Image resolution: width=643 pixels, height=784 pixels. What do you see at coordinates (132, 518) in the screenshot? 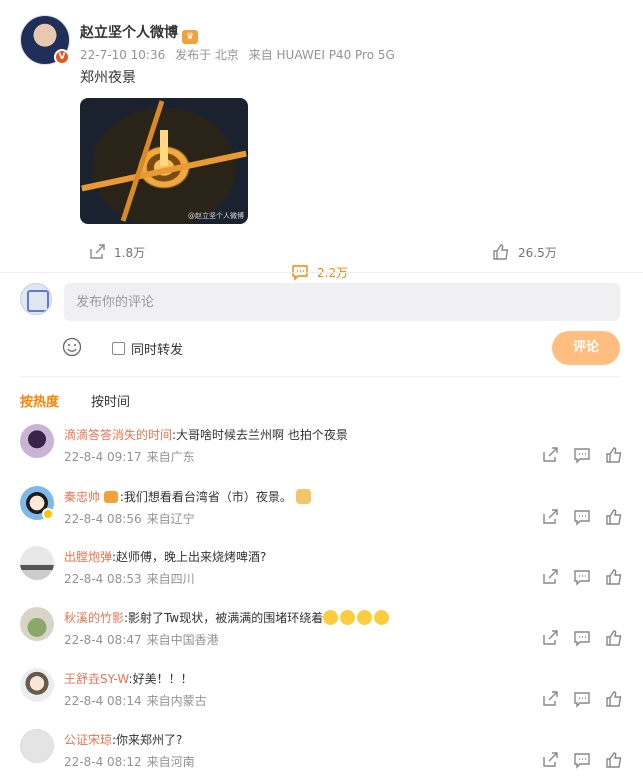
I see `comment-meta: 22-8-4 08:56 来自辽宁` at bounding box center [132, 518].